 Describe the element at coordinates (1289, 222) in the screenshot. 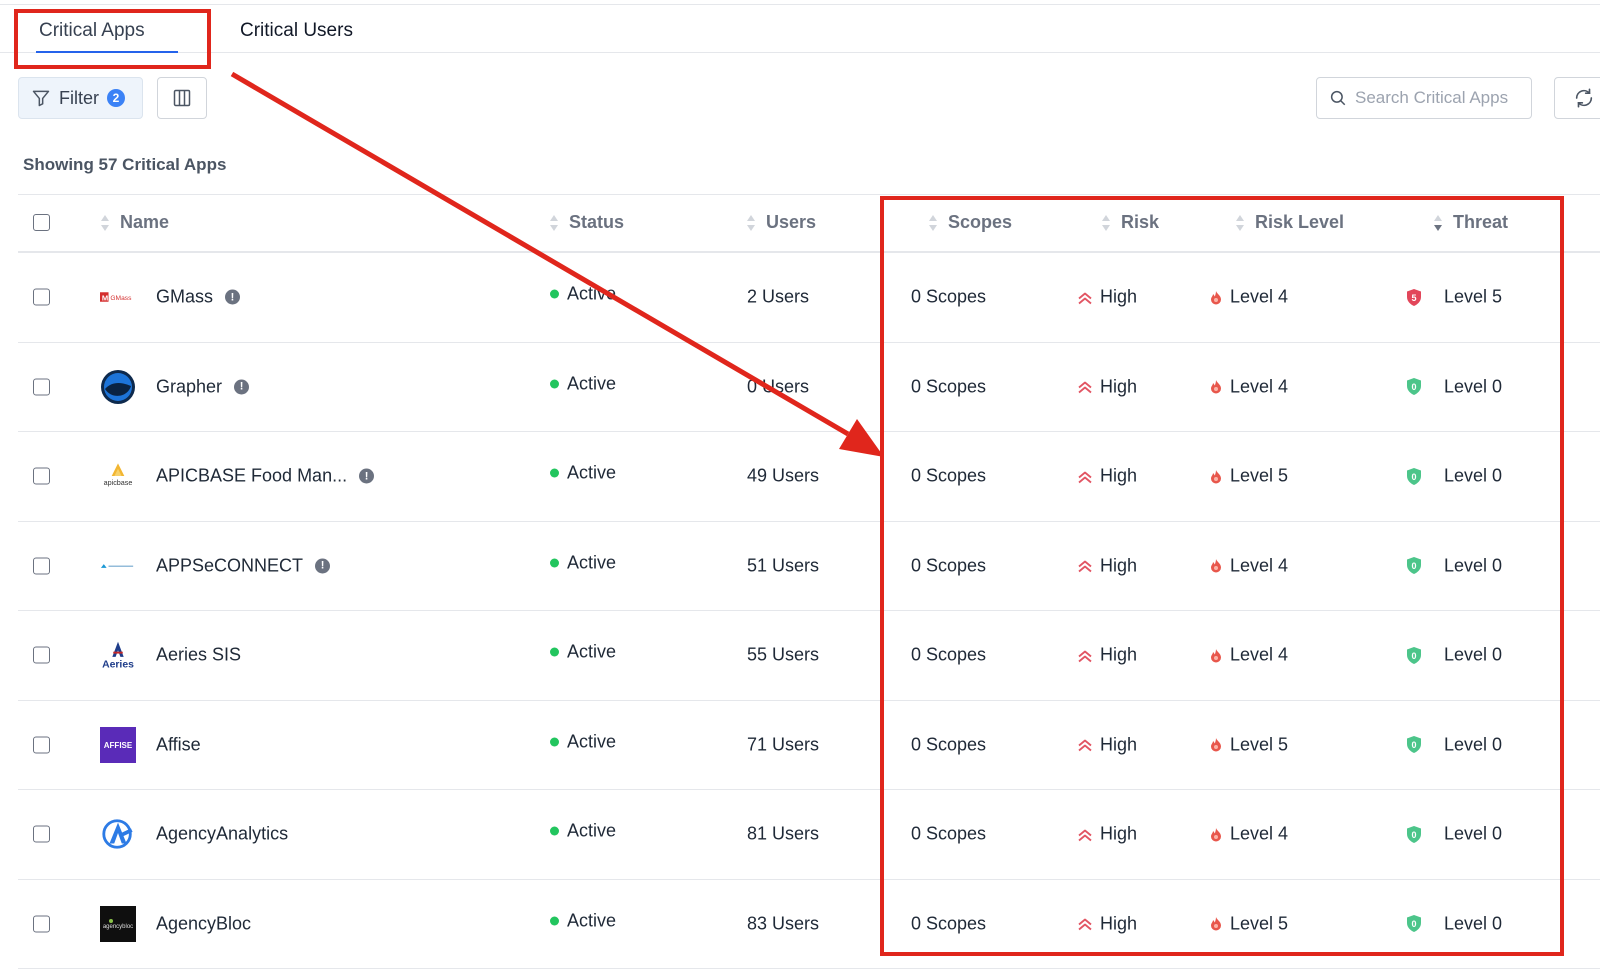

I see `column-header-risk-level: Risk Level` at that location.